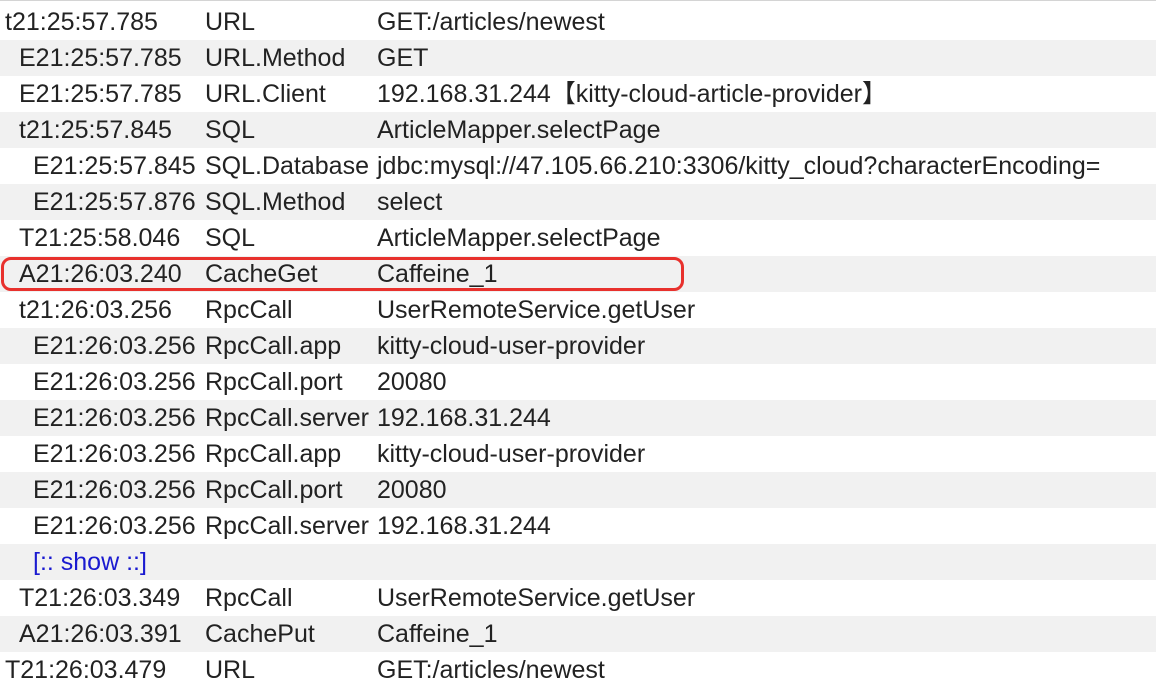  What do you see at coordinates (265, 94) in the screenshot?
I see `log-type: URL.Client` at bounding box center [265, 94].